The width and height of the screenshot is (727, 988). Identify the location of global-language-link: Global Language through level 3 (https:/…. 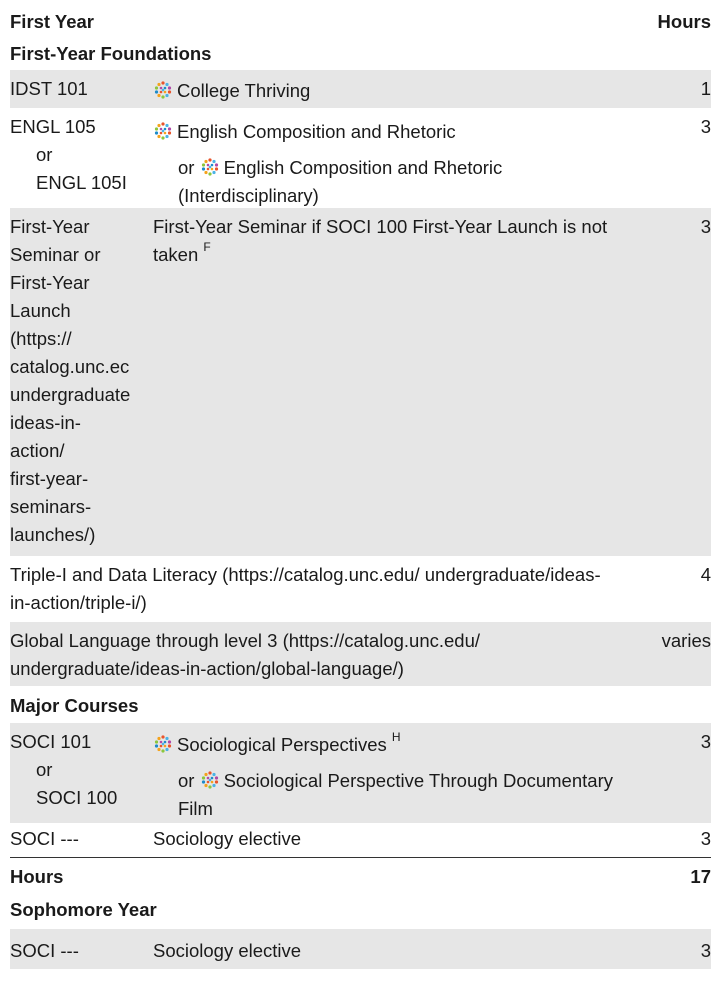
(310, 655).